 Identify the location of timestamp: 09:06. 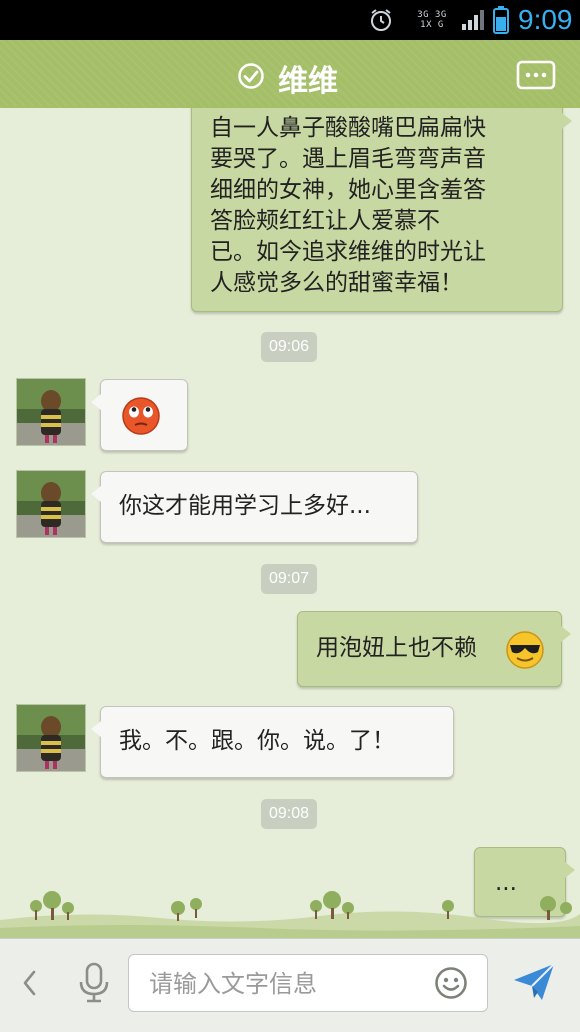
(289, 347).